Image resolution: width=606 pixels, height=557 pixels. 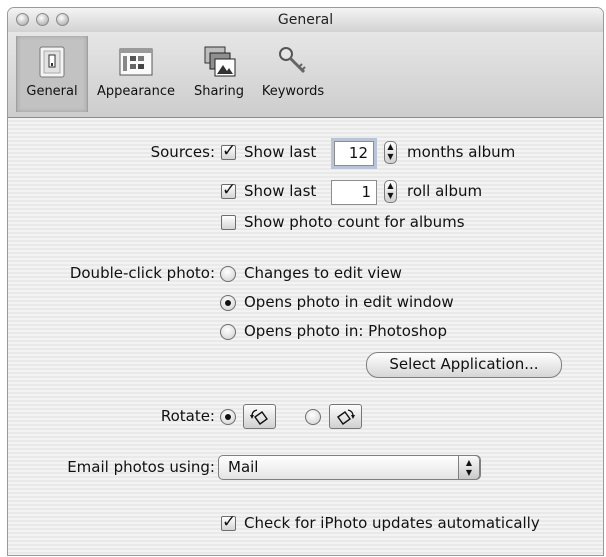 What do you see at coordinates (390, 191) in the screenshot?
I see `rolls-stepper: ▲ ▼` at bounding box center [390, 191].